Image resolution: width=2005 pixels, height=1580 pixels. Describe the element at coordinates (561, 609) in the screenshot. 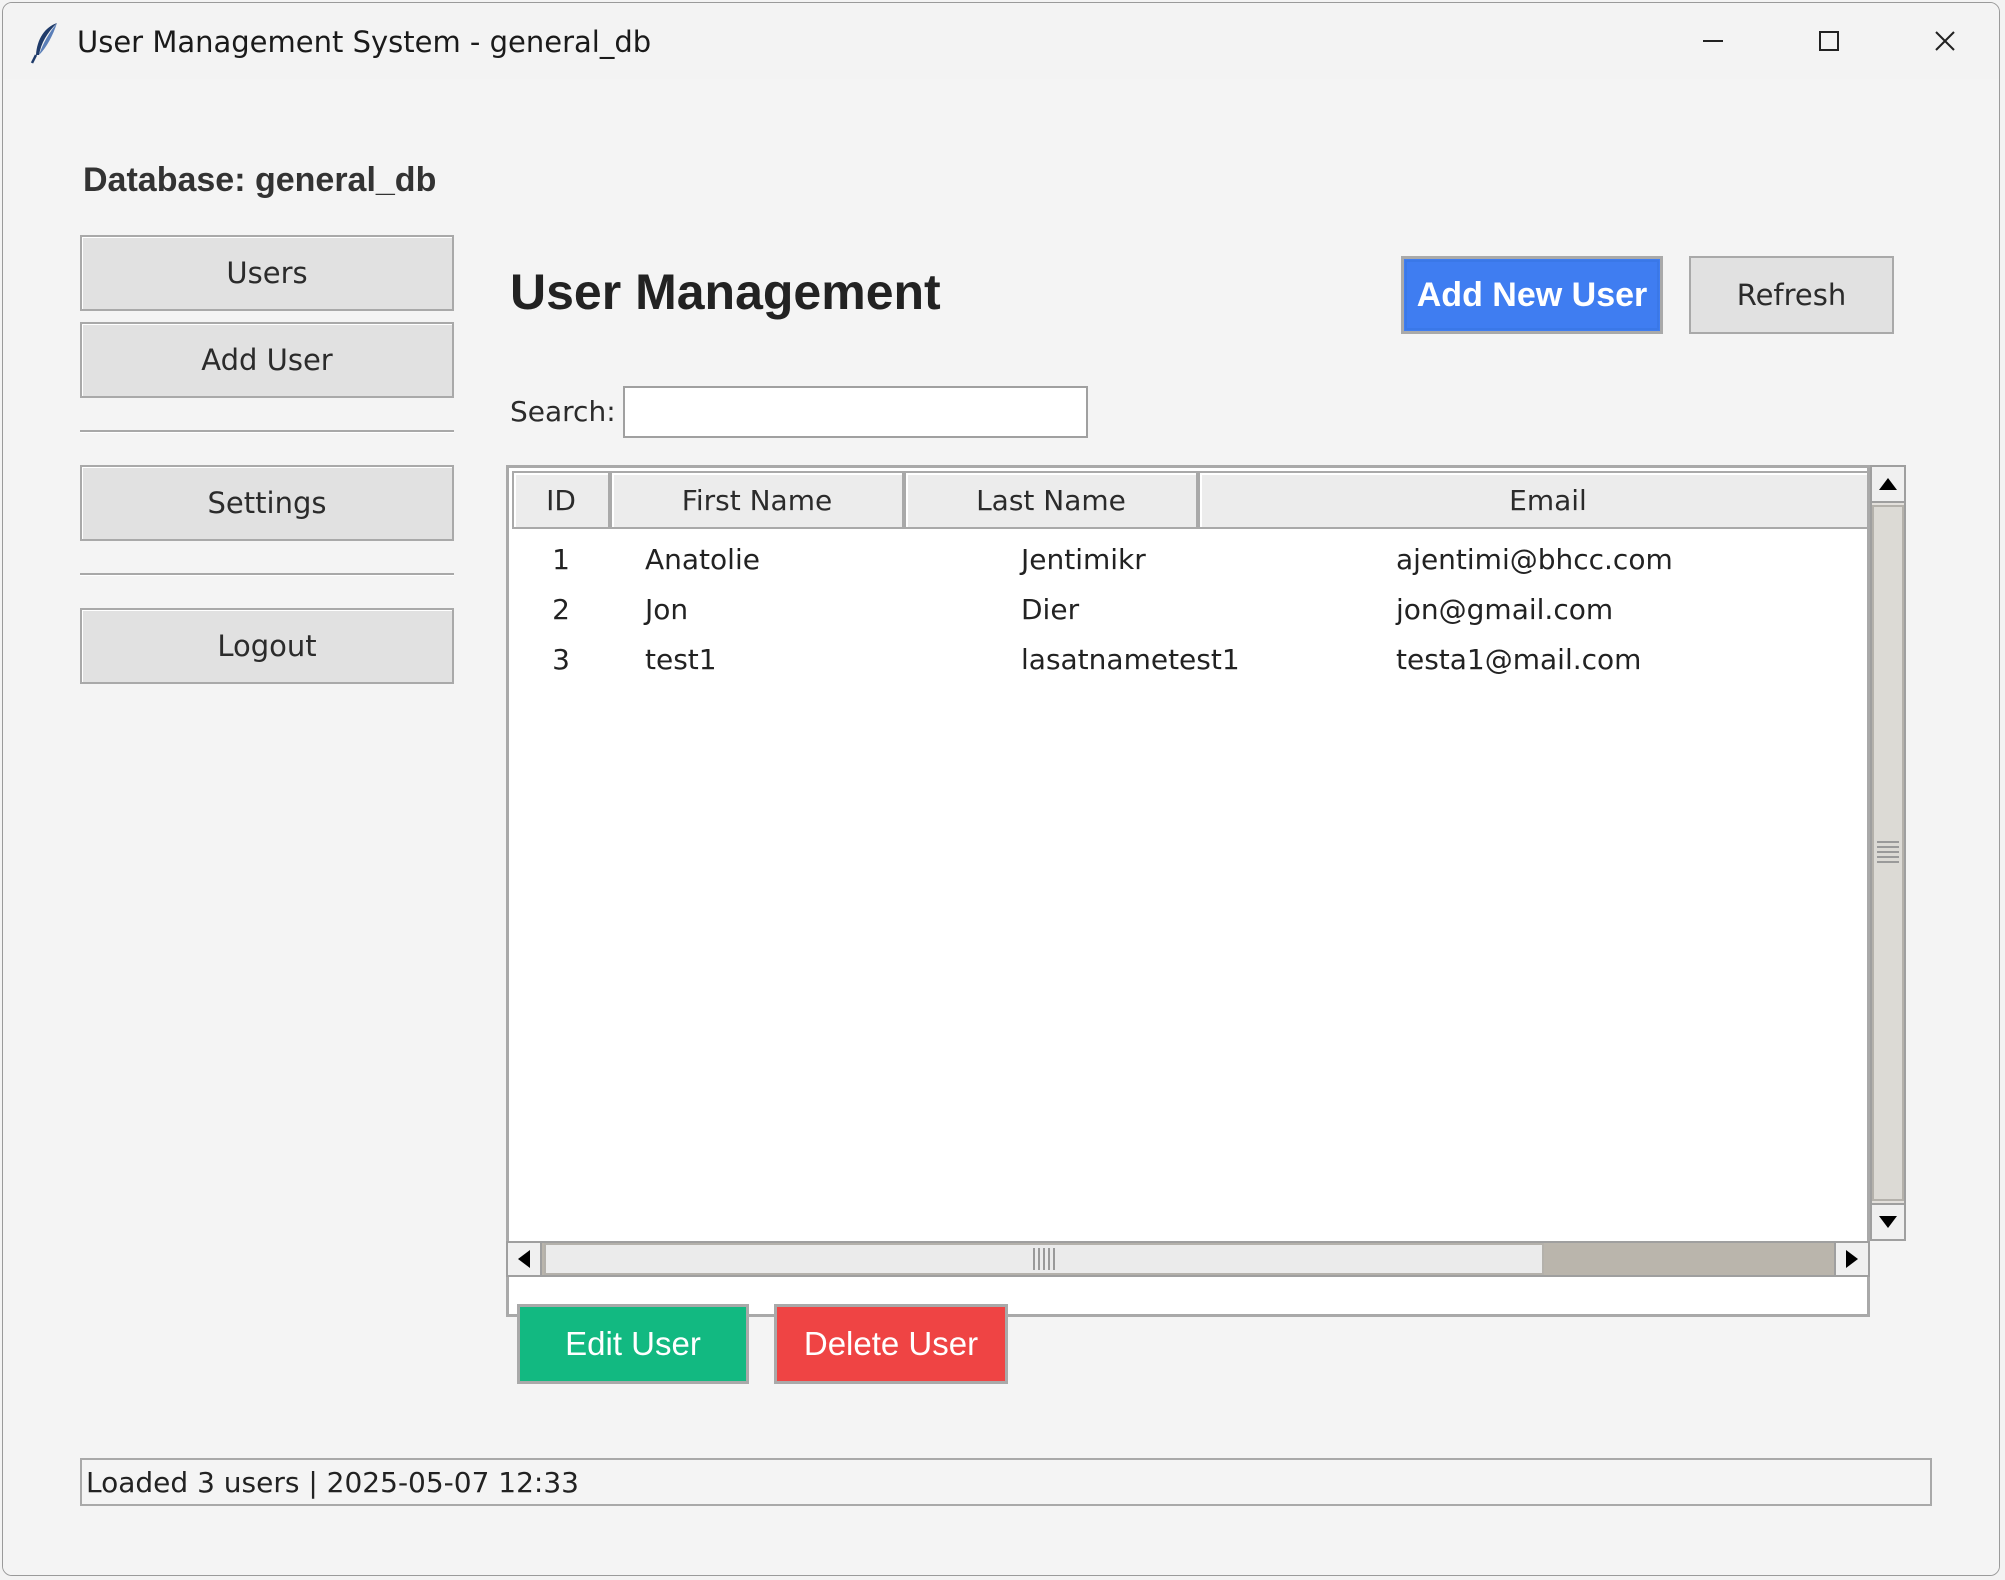

I see `cell-id: 2` at that location.